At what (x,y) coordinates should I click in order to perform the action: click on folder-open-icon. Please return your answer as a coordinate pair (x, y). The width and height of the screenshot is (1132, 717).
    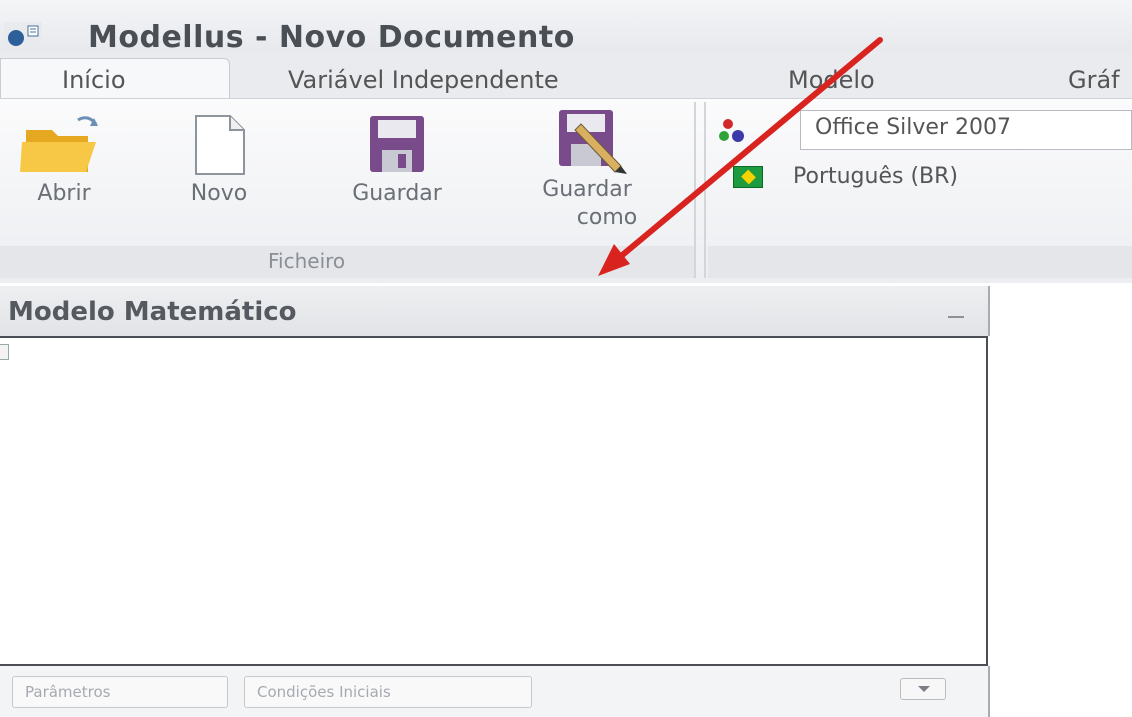
    Looking at the image, I should click on (59, 144).